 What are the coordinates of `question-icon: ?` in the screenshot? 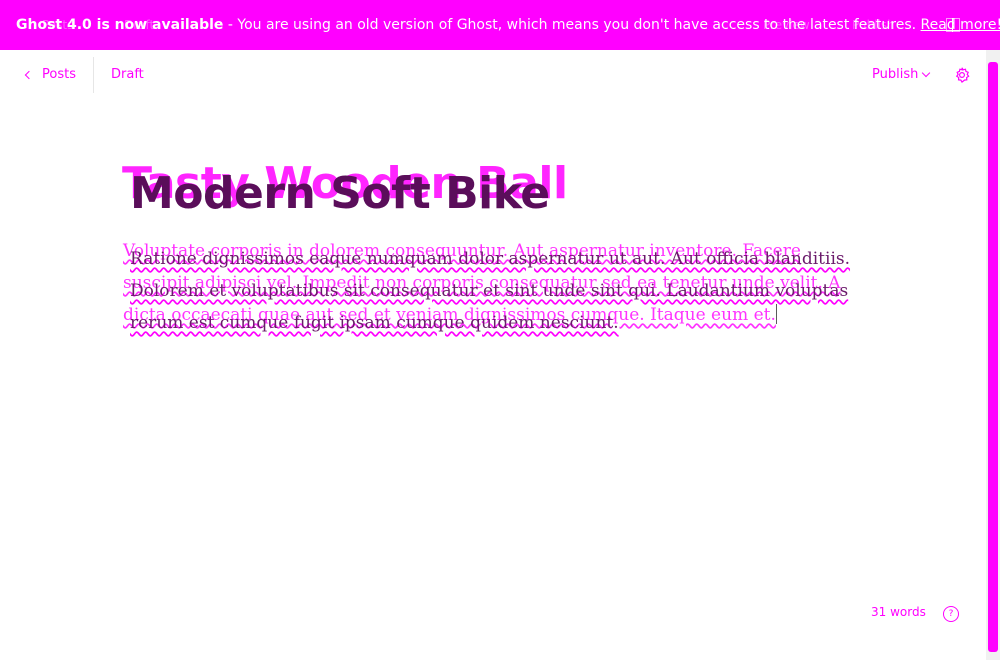 It's located at (951, 614).